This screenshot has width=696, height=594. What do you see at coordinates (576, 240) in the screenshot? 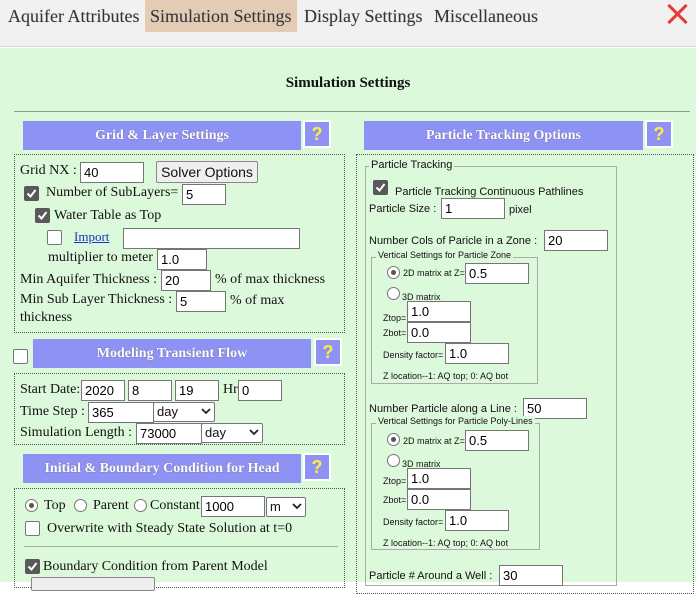
I see `ncols-input` at bounding box center [576, 240].